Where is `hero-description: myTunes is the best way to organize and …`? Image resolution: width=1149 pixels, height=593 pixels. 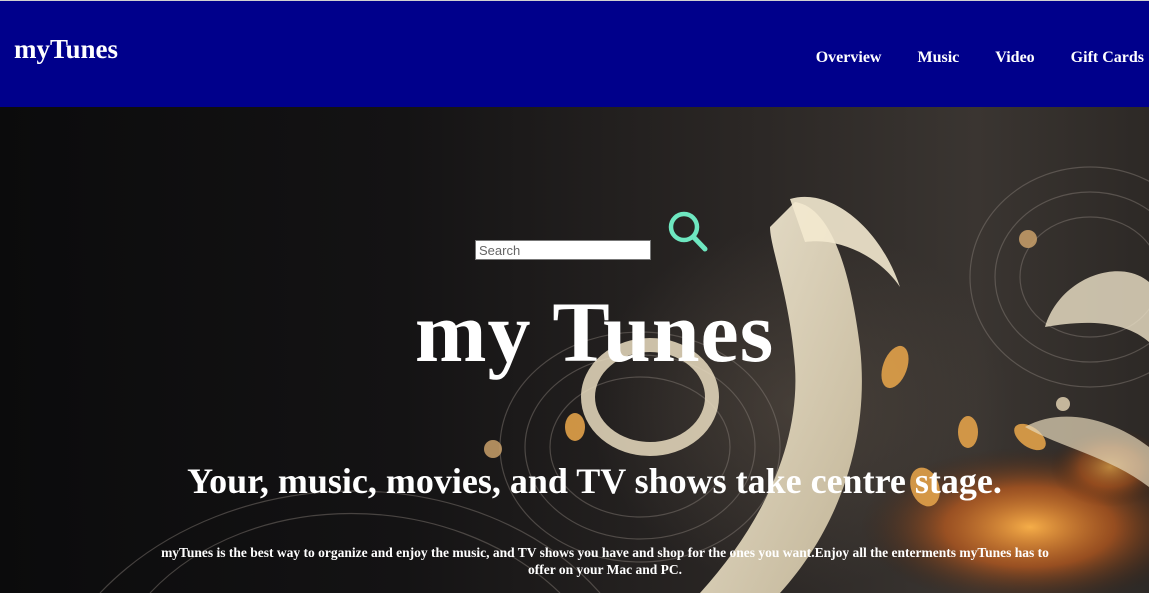 hero-description: myTunes is the best way to organize and … is located at coordinates (605, 561).